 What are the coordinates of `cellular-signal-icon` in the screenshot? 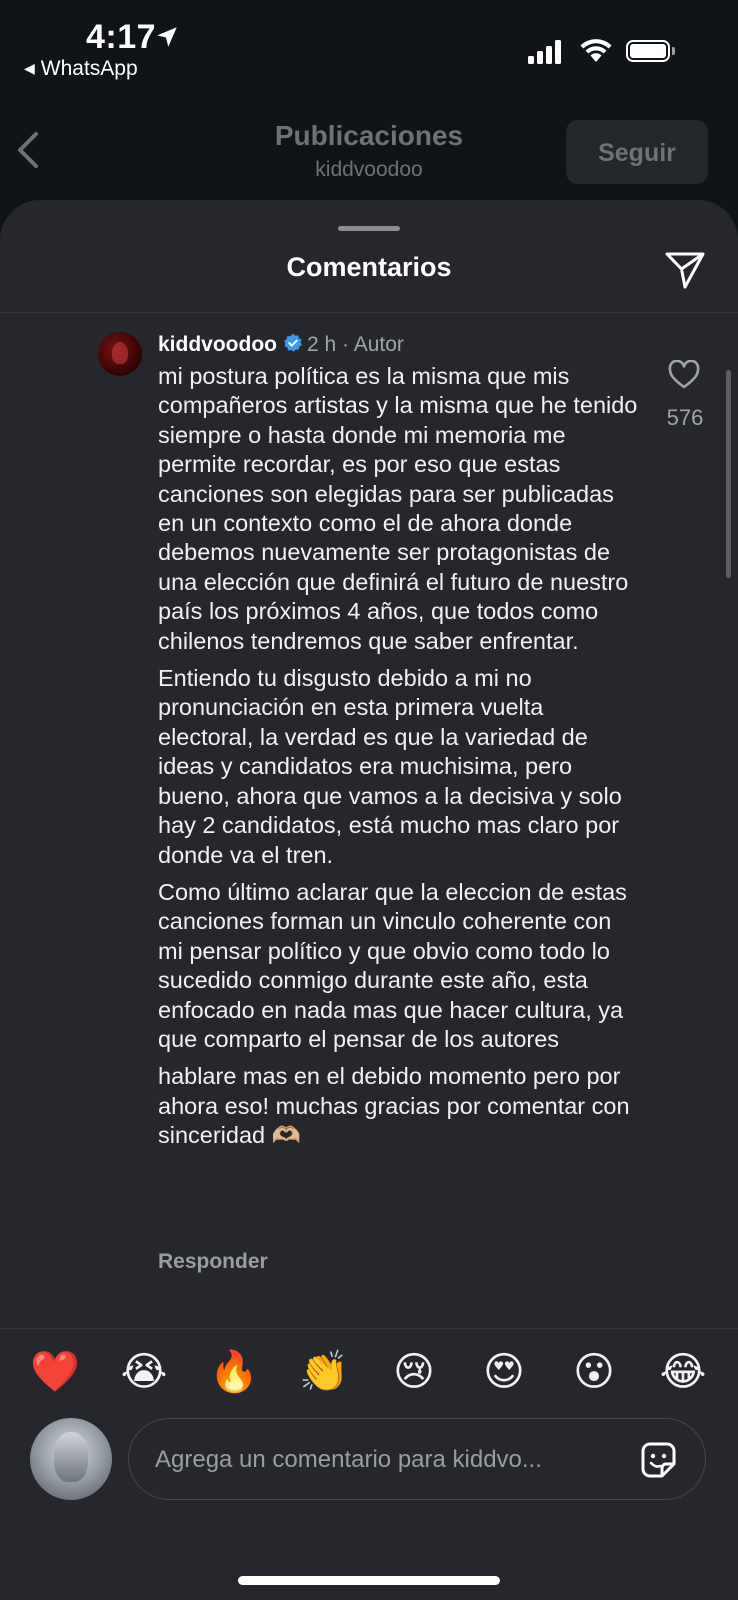 It's located at (544, 52).